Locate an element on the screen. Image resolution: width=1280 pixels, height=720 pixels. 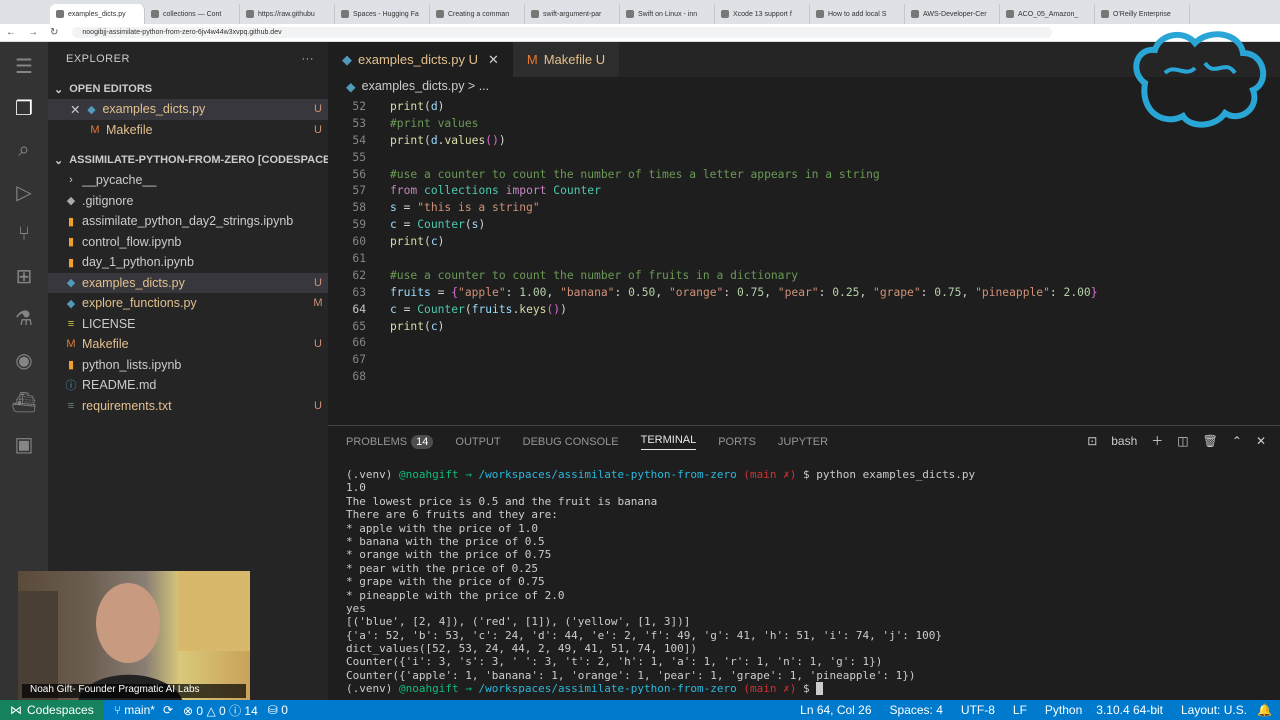
shell-label: bash is located at coordinates (1124, 441).